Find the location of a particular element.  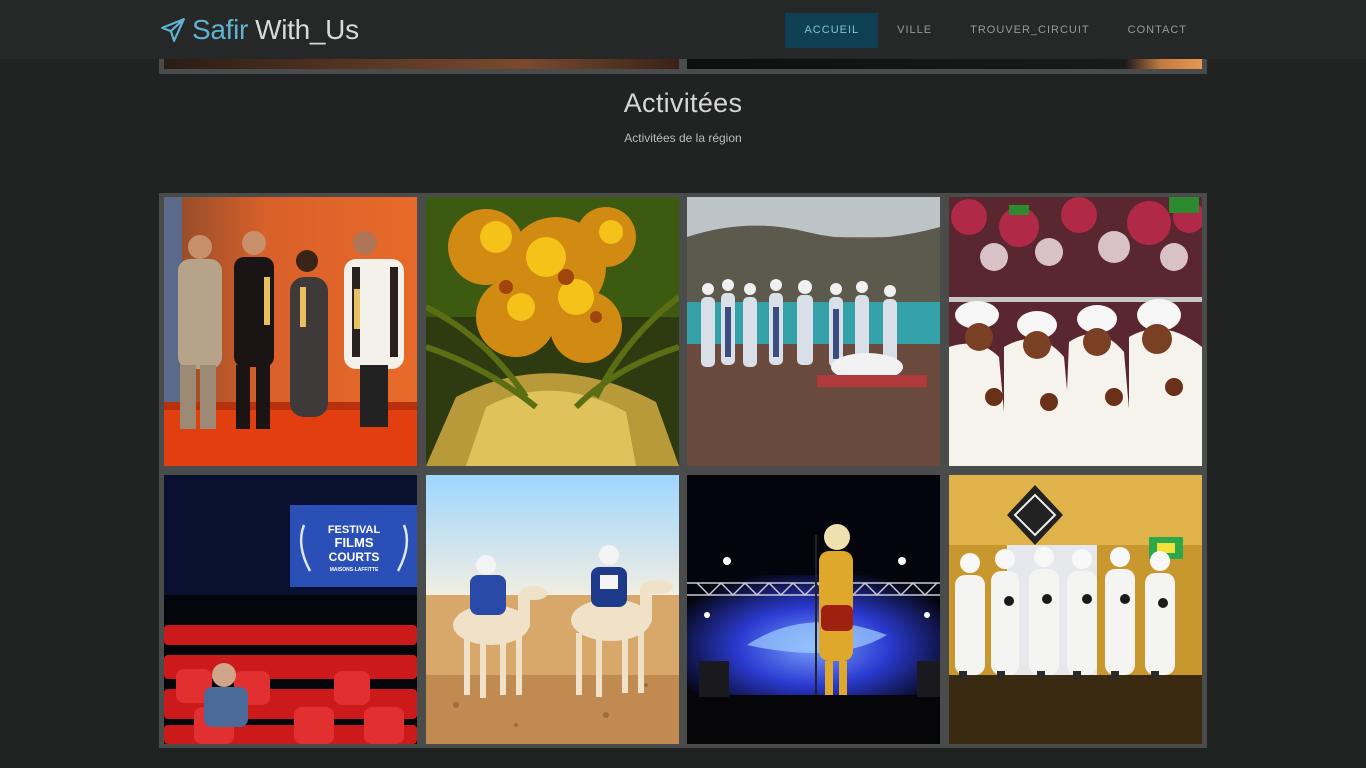

camel-race-photo is located at coordinates (552, 609).